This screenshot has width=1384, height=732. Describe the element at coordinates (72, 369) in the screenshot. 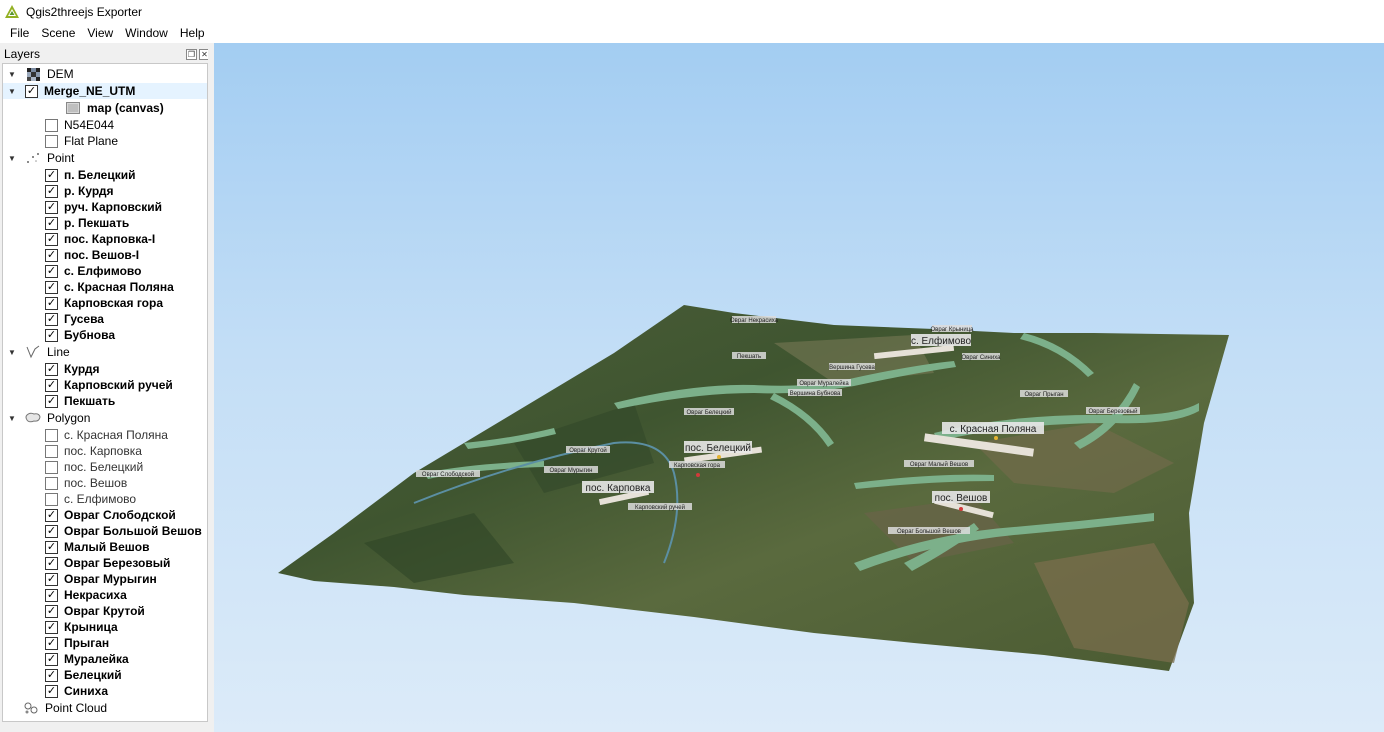

I see `layer-row-line-0: ✓ Курдя` at that location.